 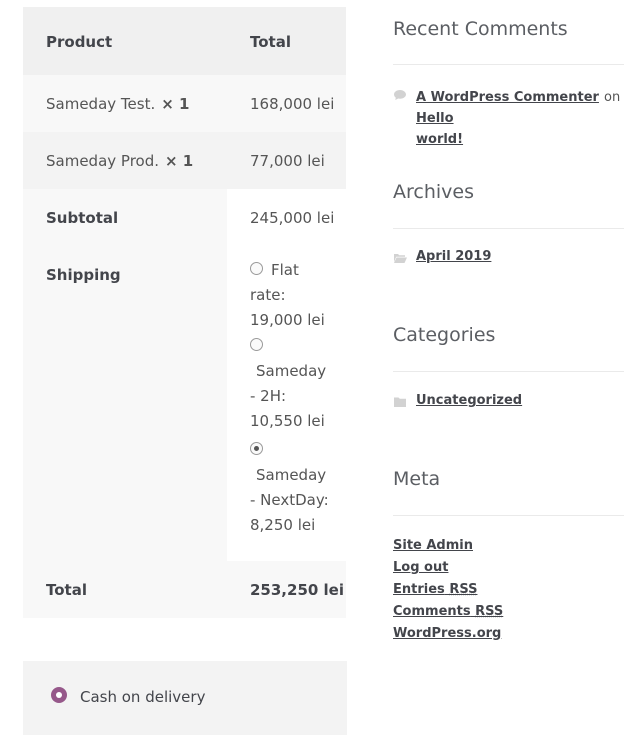 I want to click on meta-title: Meta, so click(x=417, y=479).